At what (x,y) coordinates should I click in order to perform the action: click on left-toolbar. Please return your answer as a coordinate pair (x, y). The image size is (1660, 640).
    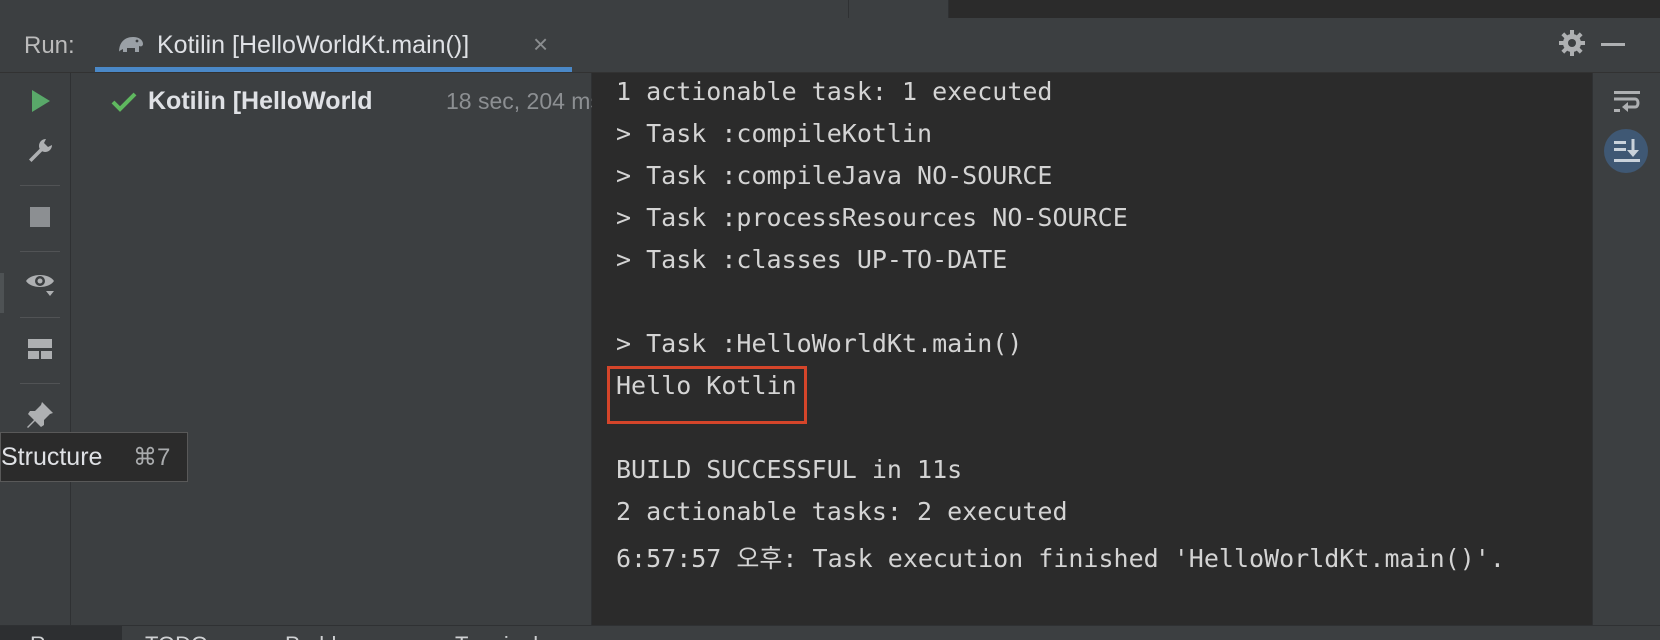
    Looking at the image, I should click on (35, 349).